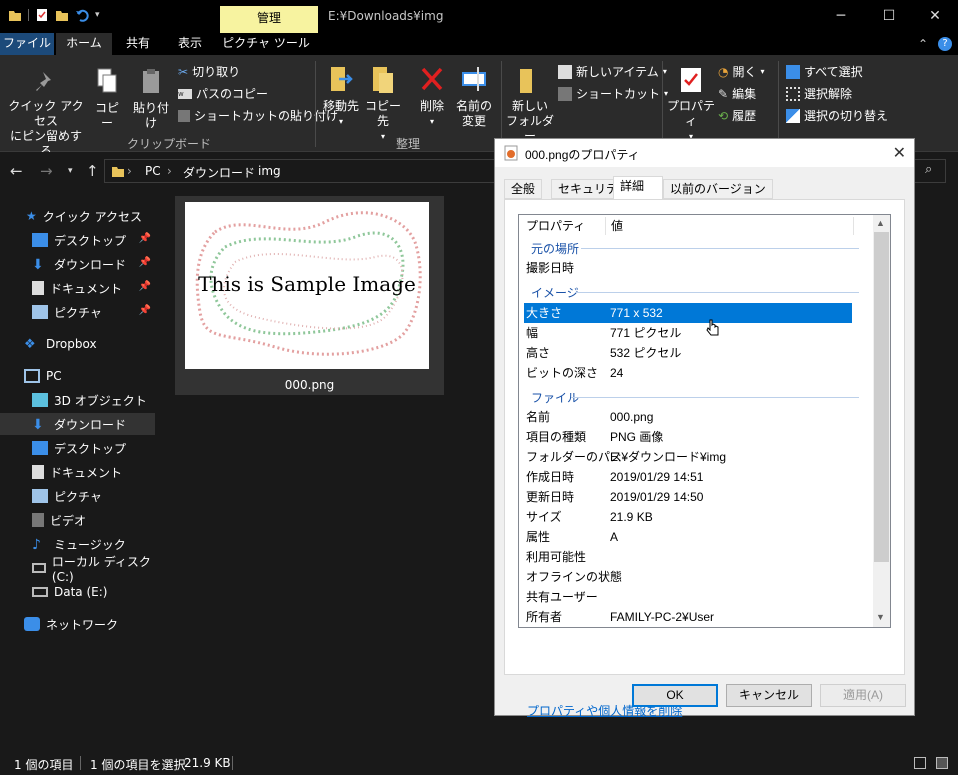  I want to click on nav-item-desktop: デスクトップ 📌, so click(77, 240).